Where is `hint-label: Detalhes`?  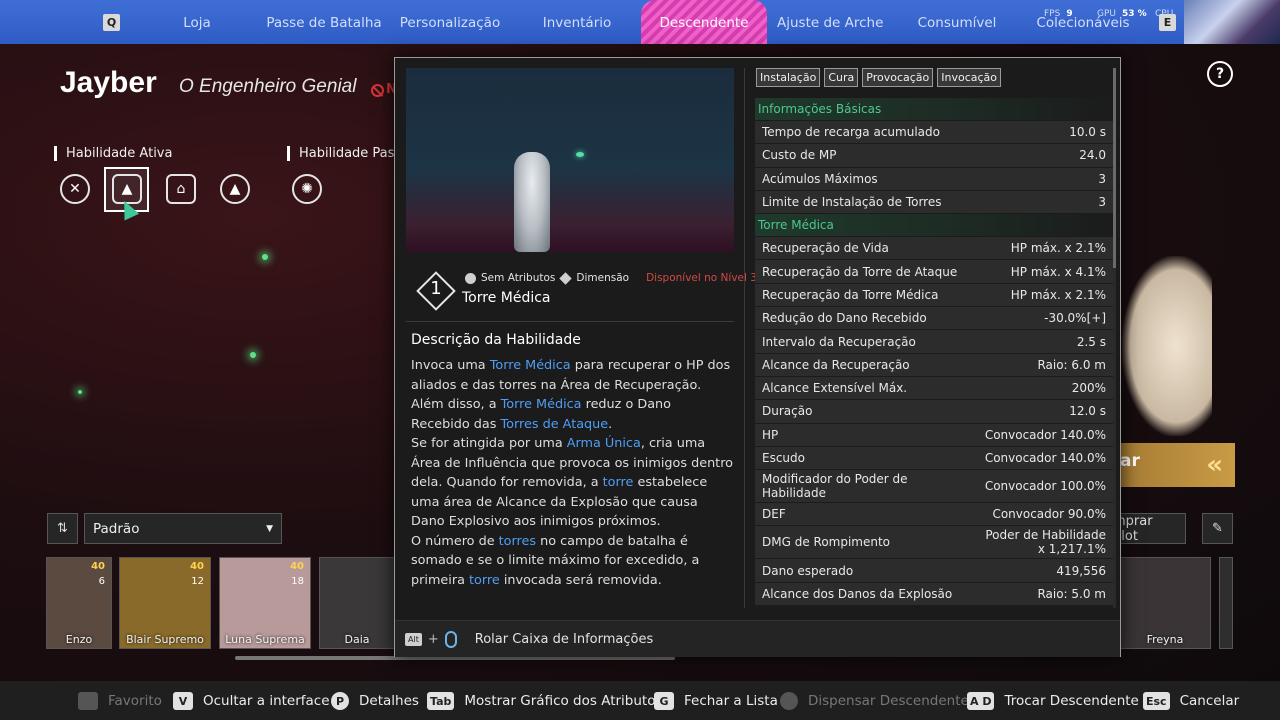
hint-label: Detalhes is located at coordinates (389, 701).